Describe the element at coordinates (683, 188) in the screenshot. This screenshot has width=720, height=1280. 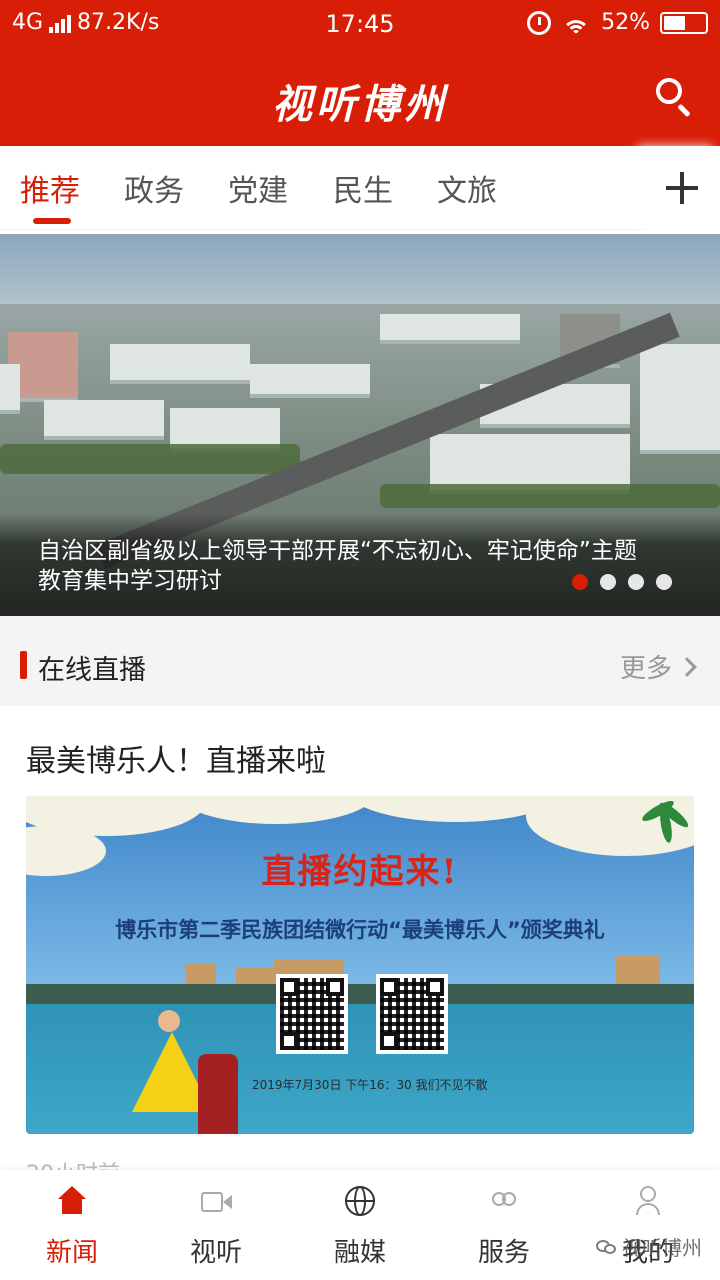
I see `add-channel-button` at that location.